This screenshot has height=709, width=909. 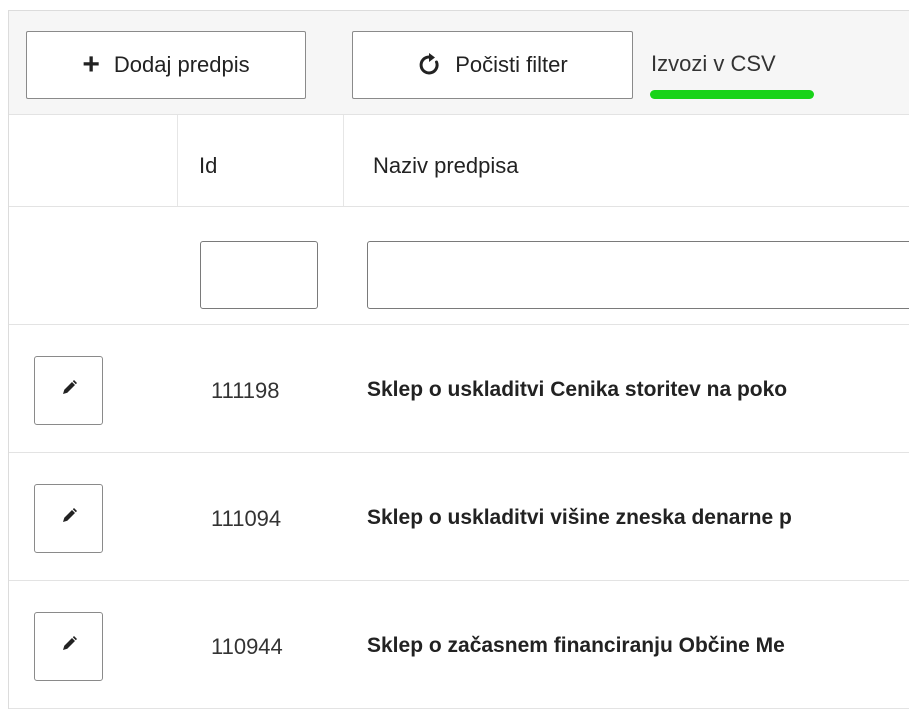 What do you see at coordinates (732, 94) in the screenshot?
I see `export-highlight-underline` at bounding box center [732, 94].